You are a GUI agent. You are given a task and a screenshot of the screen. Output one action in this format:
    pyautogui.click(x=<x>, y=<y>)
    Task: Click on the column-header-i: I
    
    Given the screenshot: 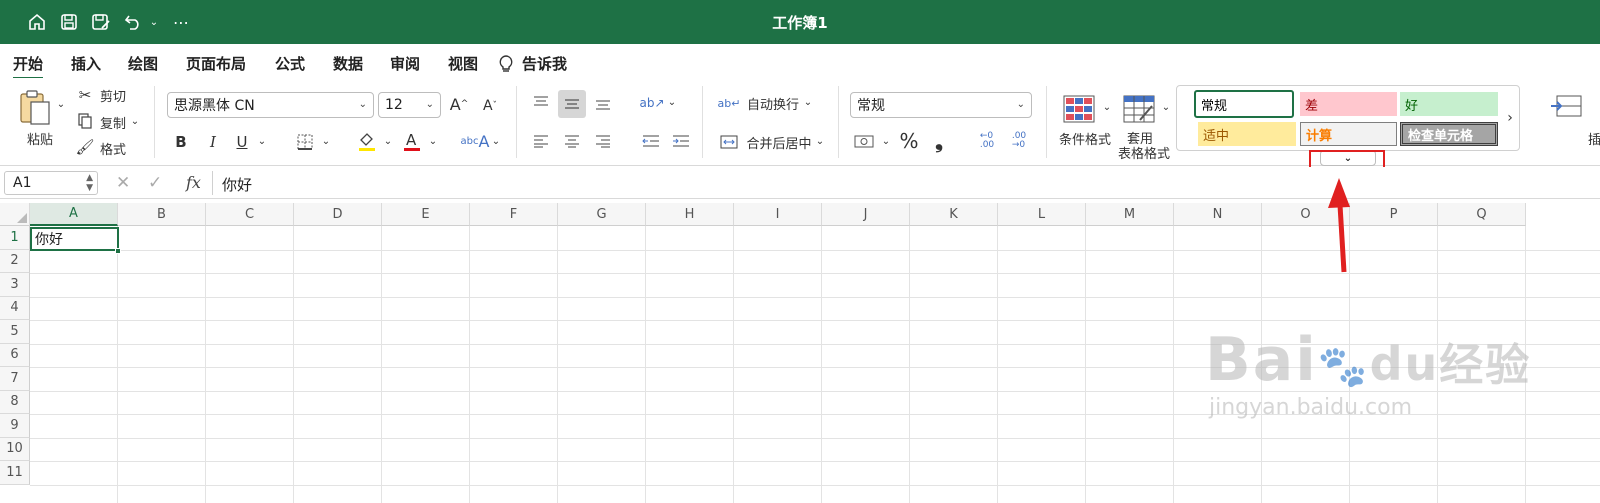 What is the action you would take?
    pyautogui.click(x=778, y=214)
    